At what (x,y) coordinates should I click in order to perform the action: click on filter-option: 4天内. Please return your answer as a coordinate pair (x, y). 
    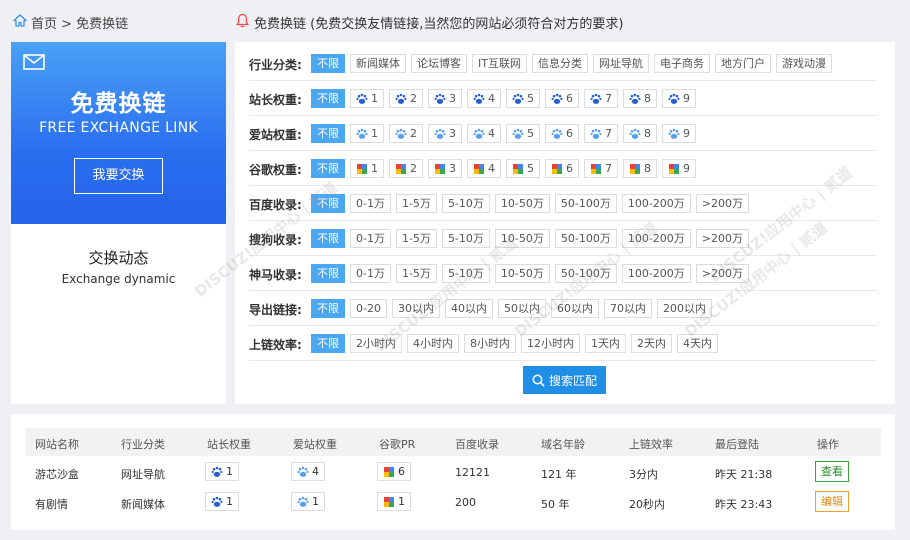
    Looking at the image, I should click on (697, 343).